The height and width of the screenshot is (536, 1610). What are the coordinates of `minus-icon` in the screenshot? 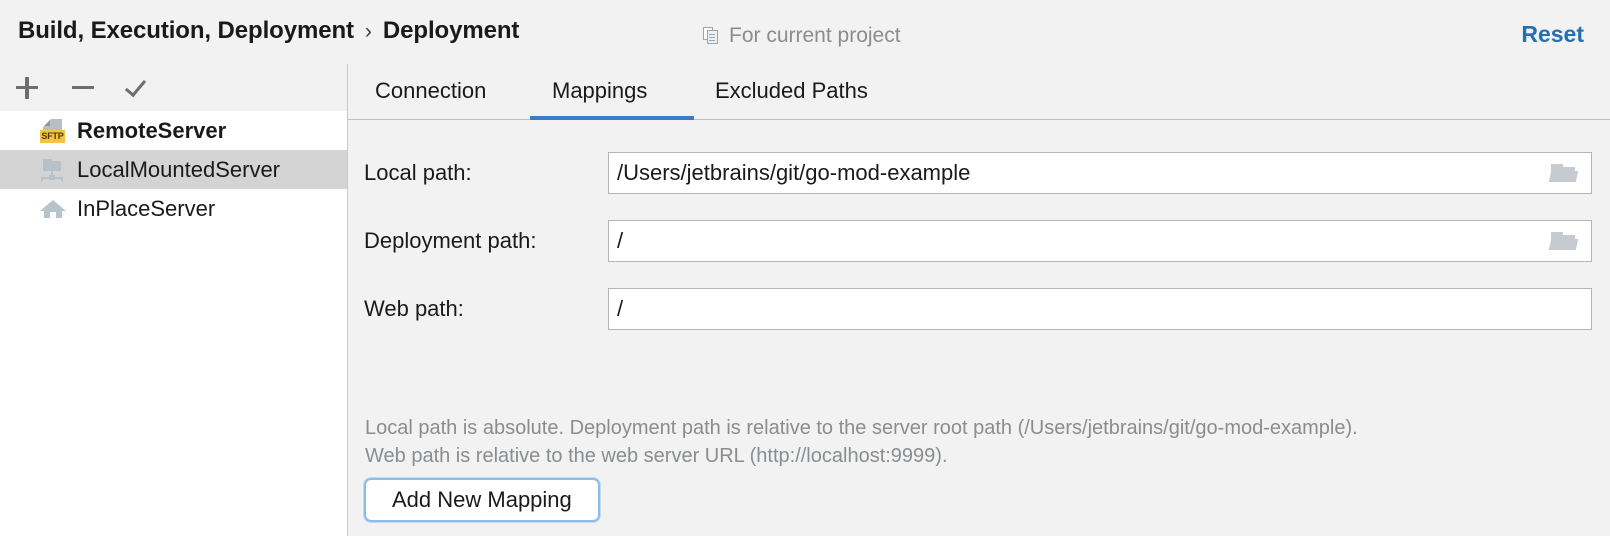 It's located at (83, 88).